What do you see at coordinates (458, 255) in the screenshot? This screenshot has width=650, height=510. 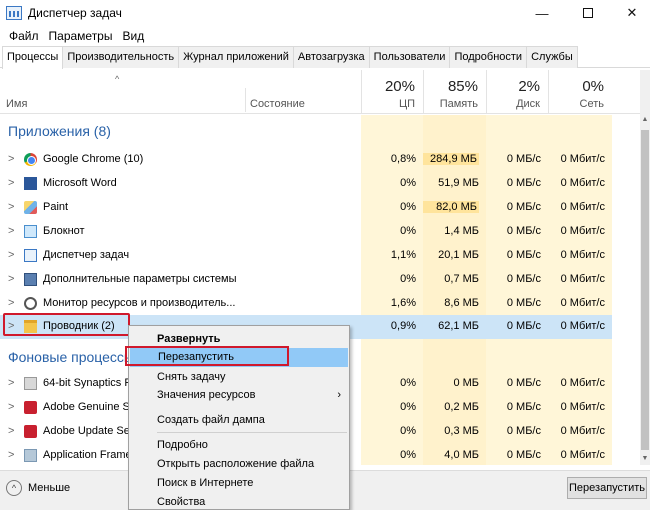 I see `memory-value: 20,1 МБ` at bounding box center [458, 255].